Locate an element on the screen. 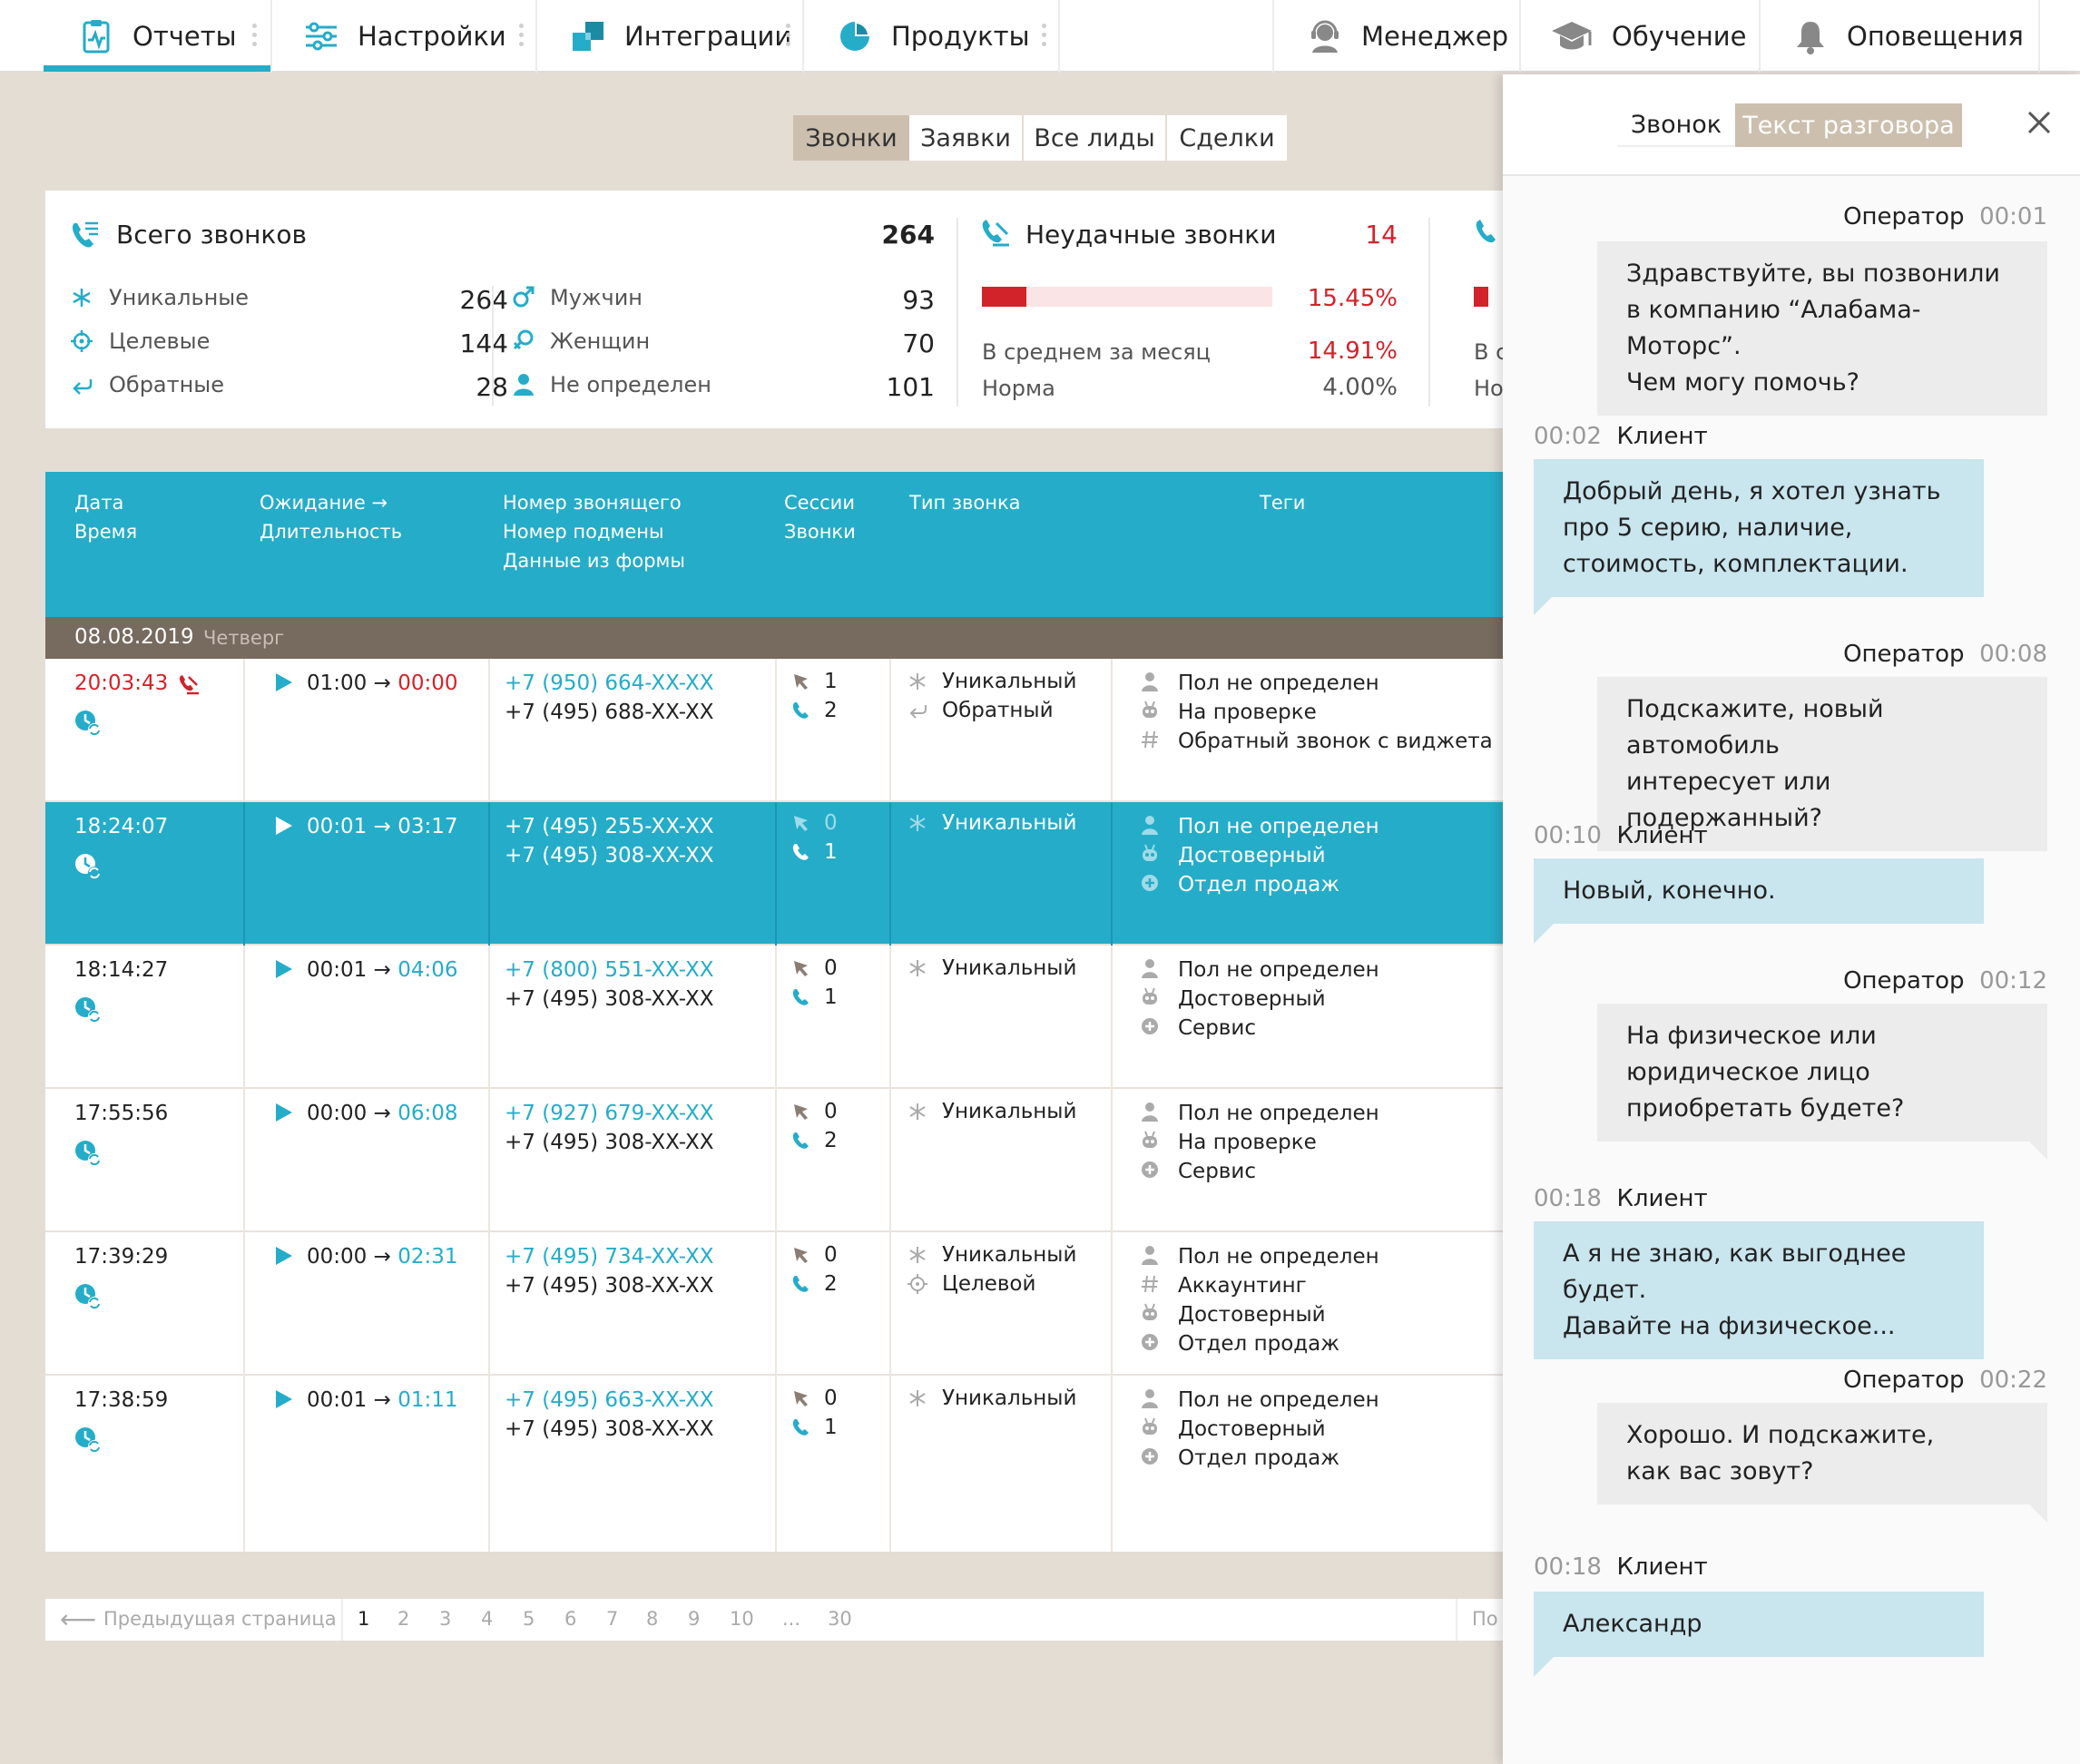 The height and width of the screenshot is (1764, 2080). row-type-2: Целевой is located at coordinates (989, 1284).